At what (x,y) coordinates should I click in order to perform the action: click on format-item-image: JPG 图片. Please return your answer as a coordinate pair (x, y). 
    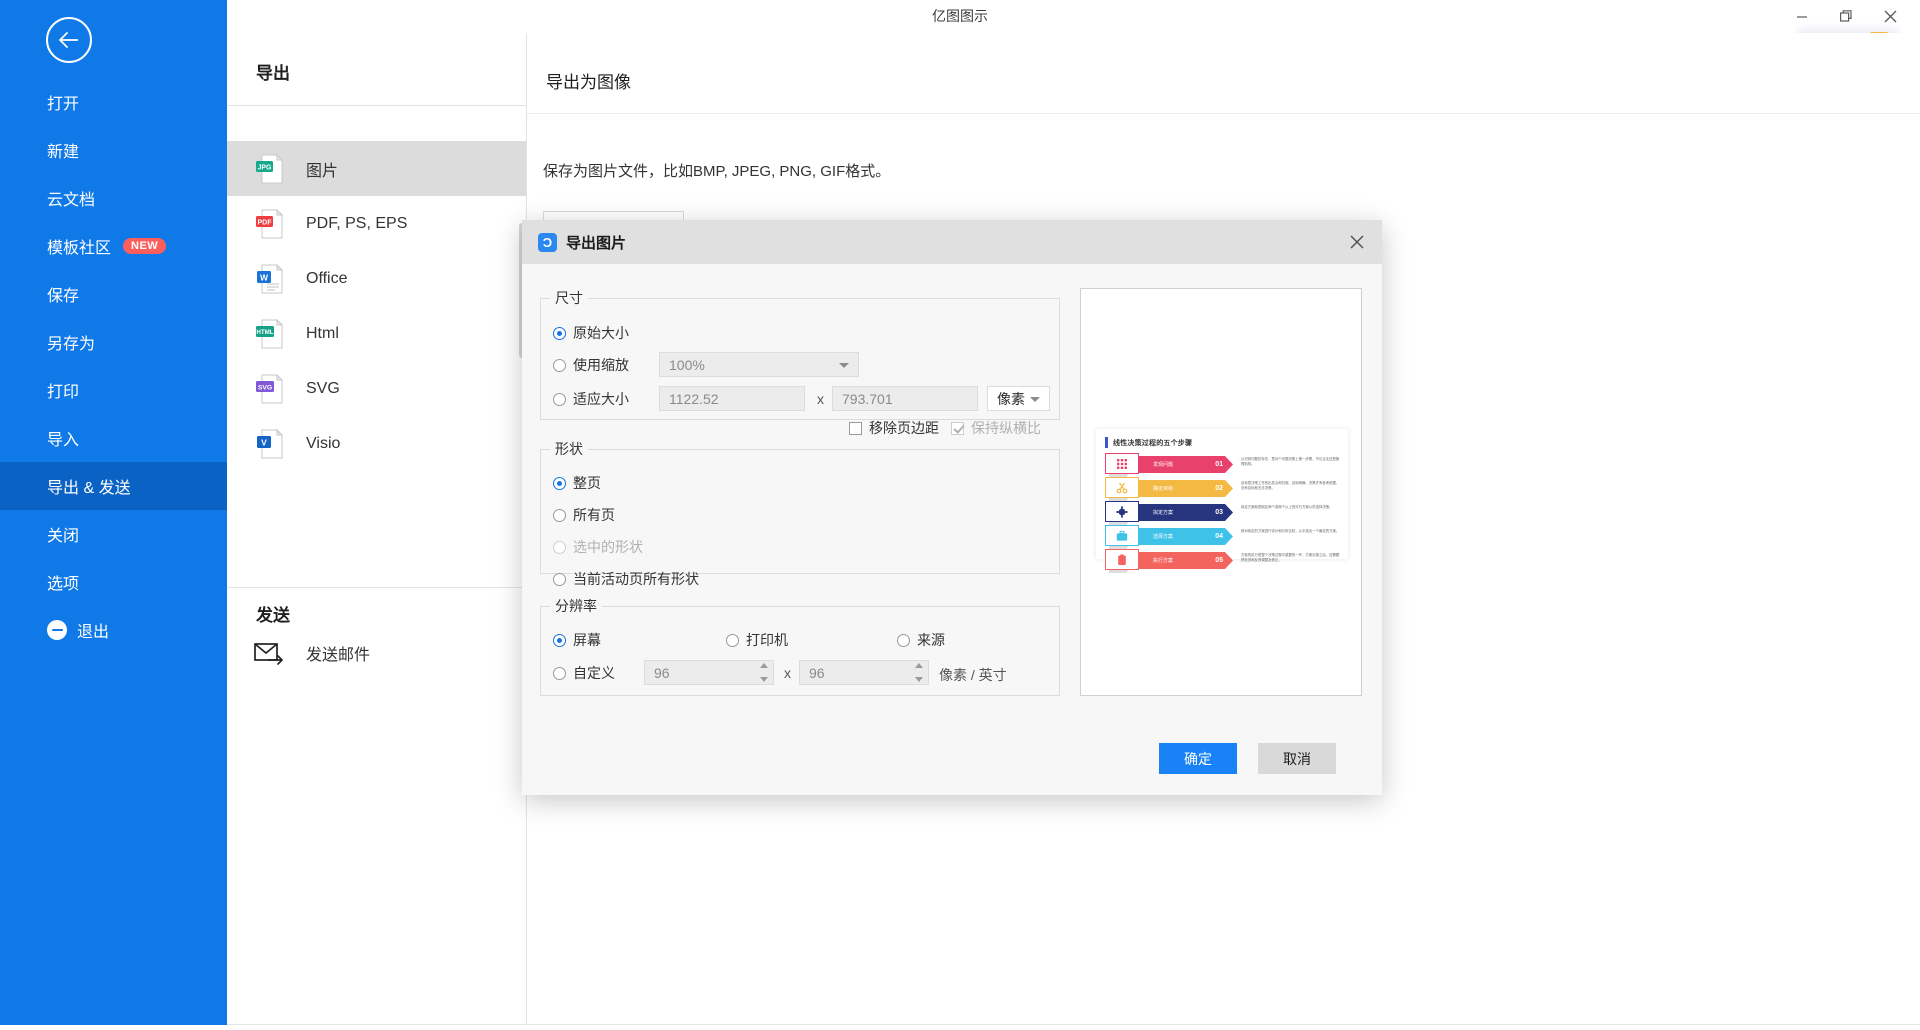
    Looking at the image, I should click on (377, 168).